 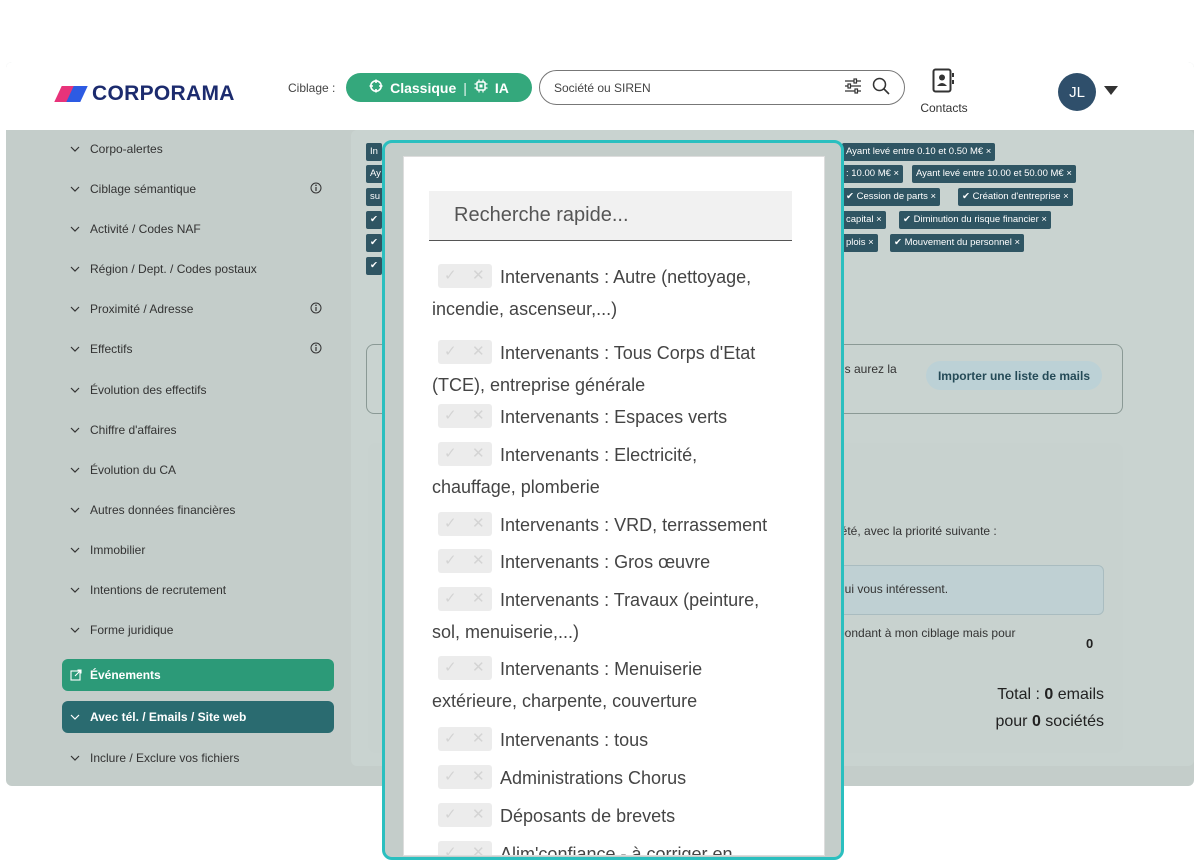 What do you see at coordinates (853, 88) in the screenshot?
I see `filter-sliders-icon` at bounding box center [853, 88].